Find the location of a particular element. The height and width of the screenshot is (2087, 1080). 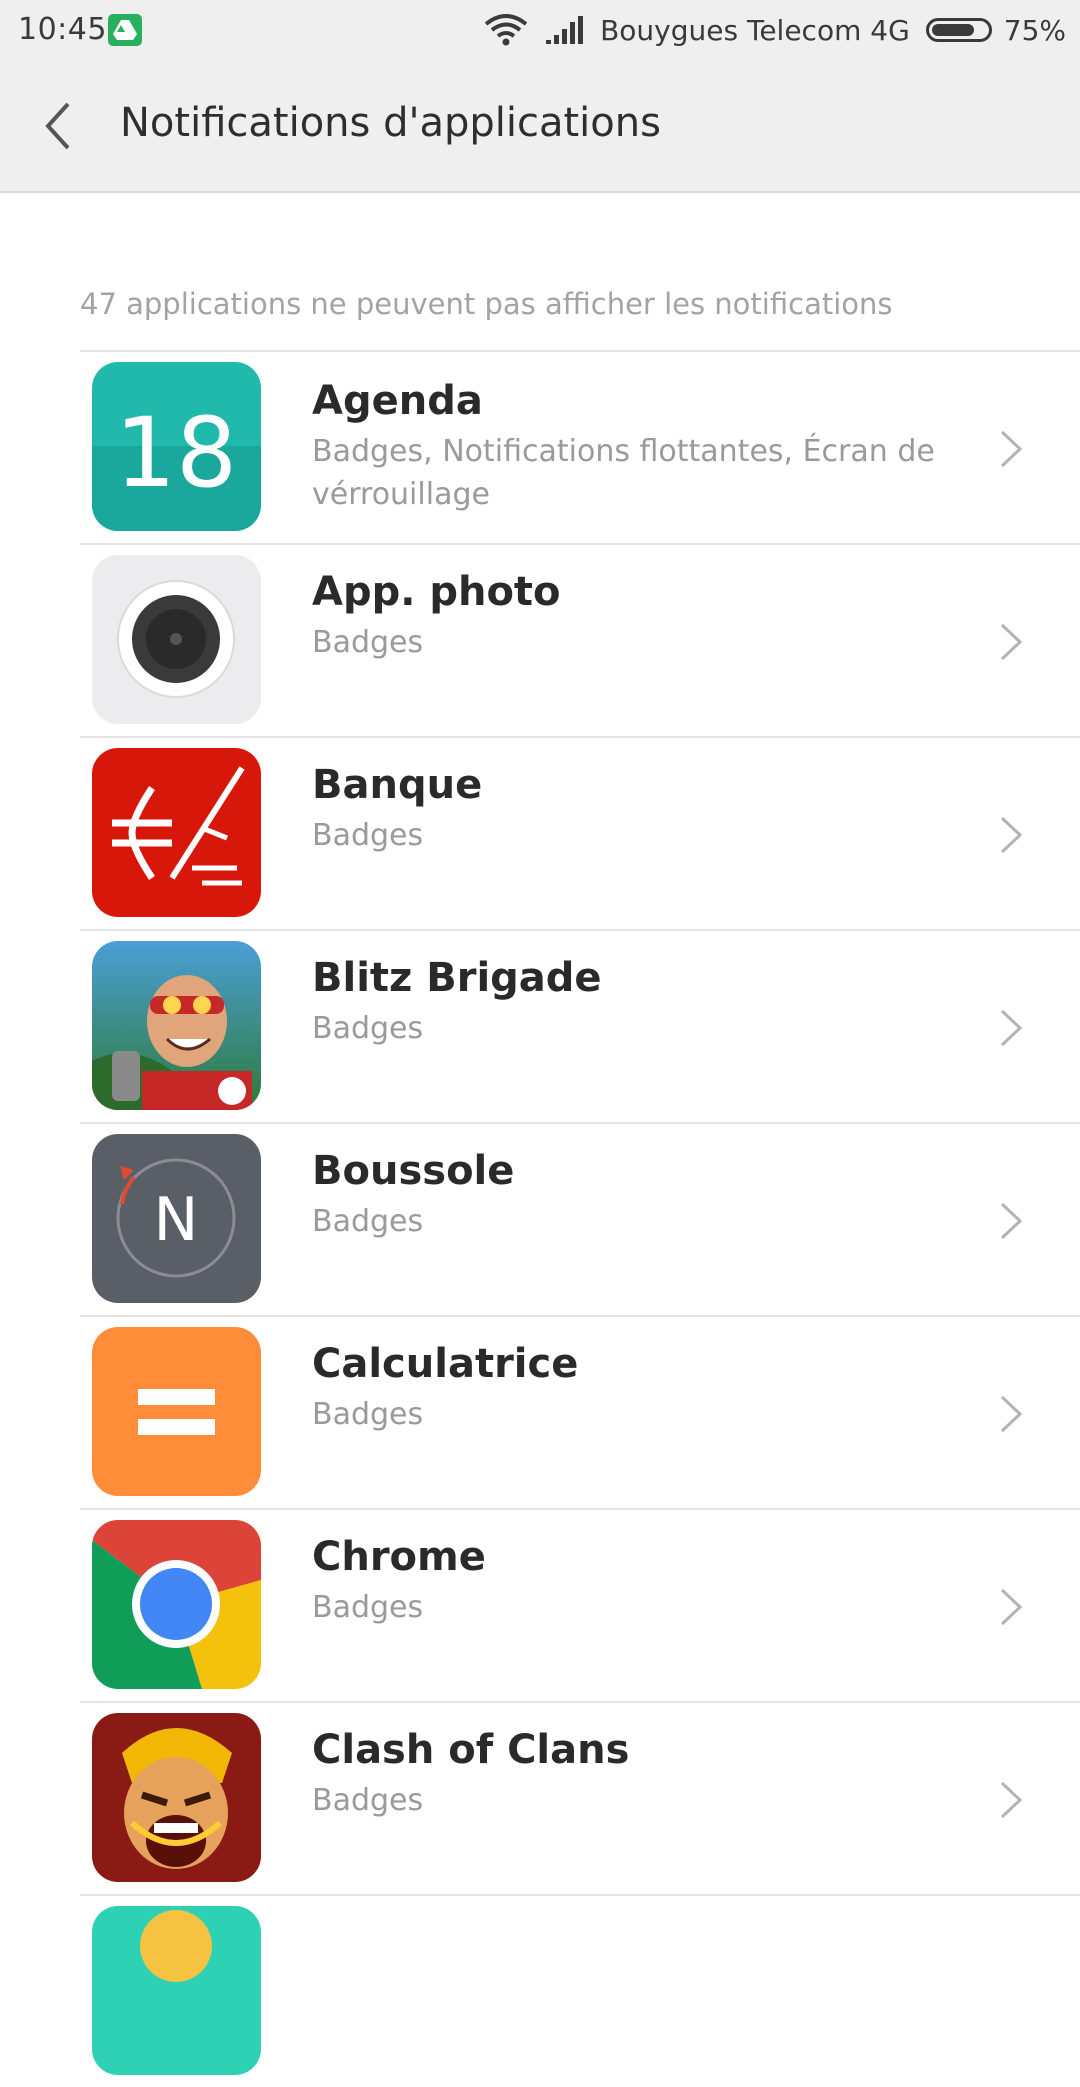

battery-icon is located at coordinates (958, 30).